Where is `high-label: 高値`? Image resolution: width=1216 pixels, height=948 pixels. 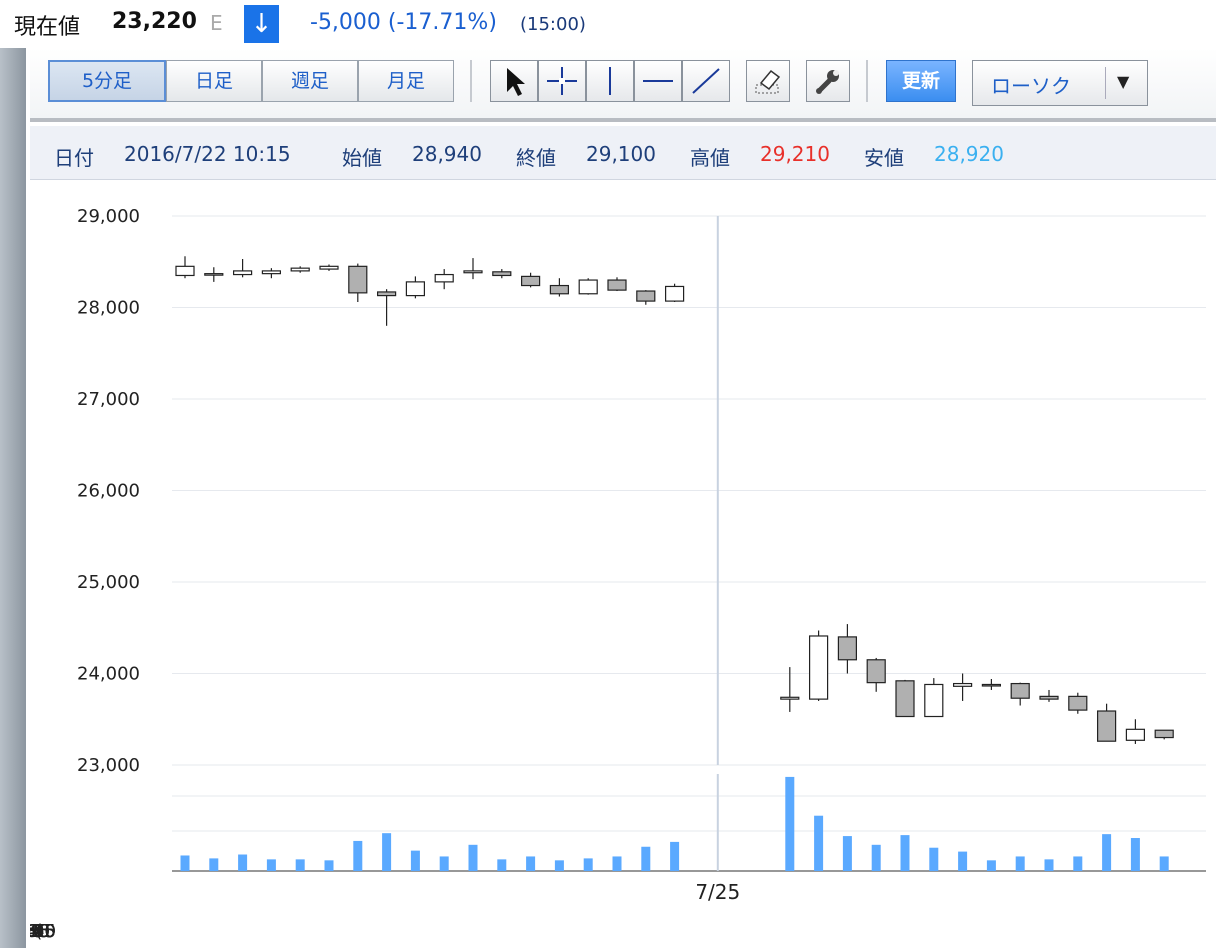
high-label: 高値 is located at coordinates (710, 158).